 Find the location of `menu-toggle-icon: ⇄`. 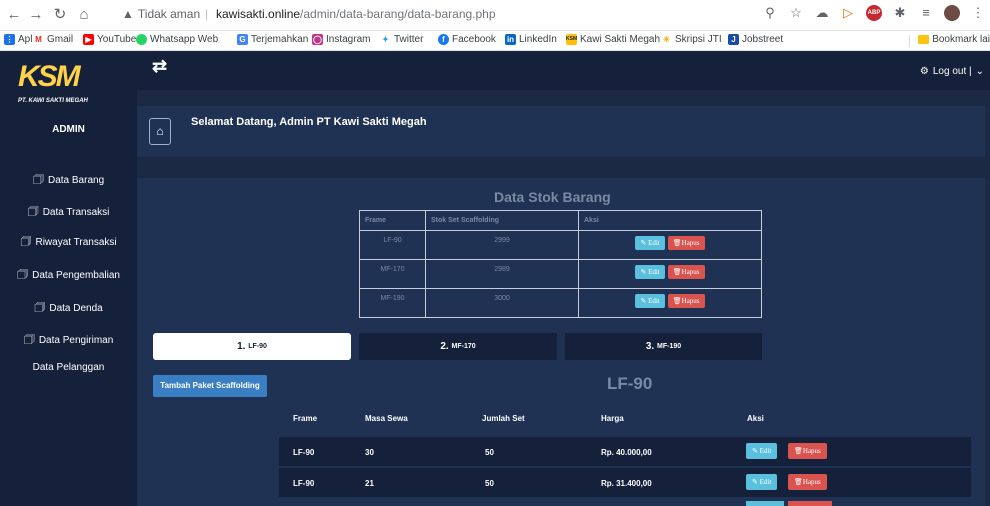

menu-toggle-icon: ⇄ is located at coordinates (159, 66).